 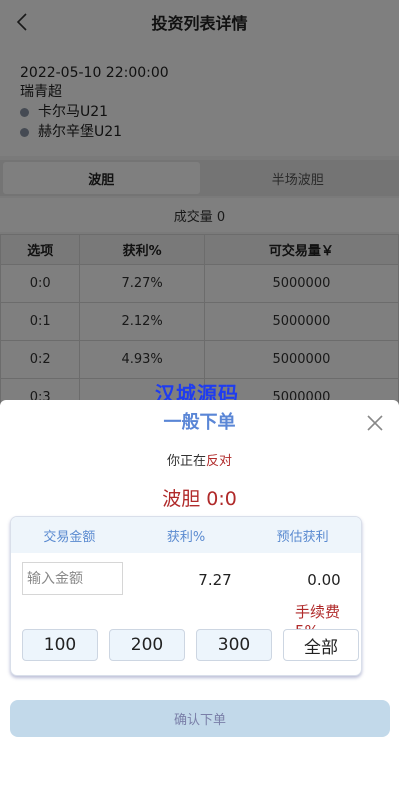 I want to click on profit-pct-value: 7.27, so click(x=215, y=580).